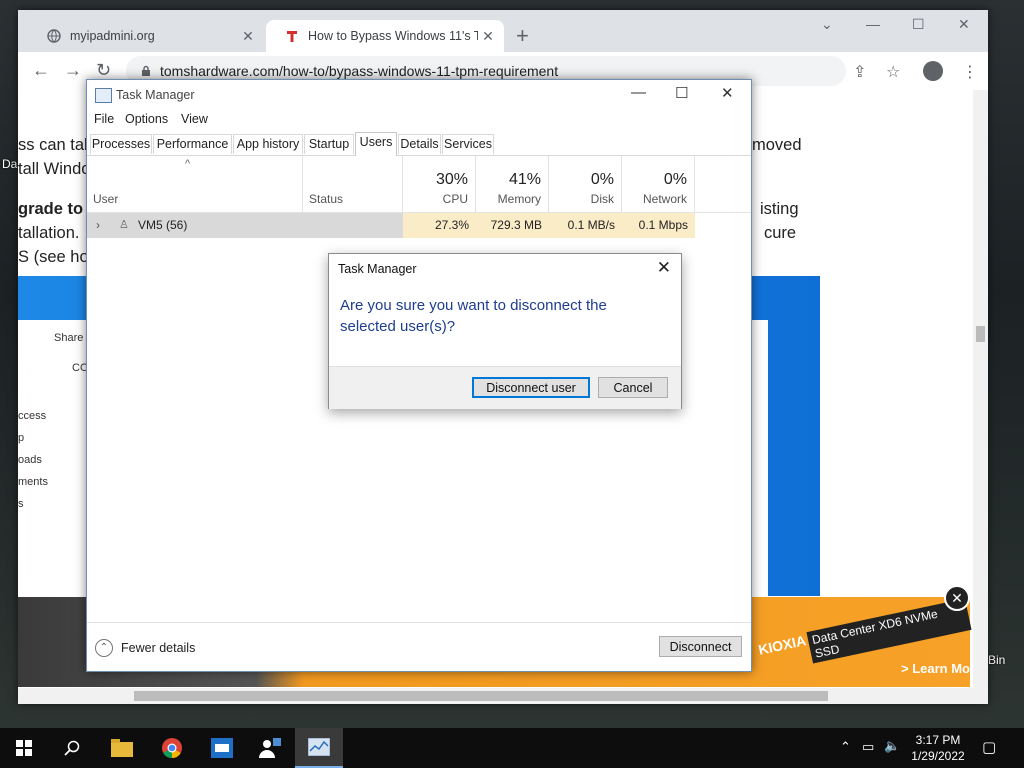 This screenshot has height=768, width=1024. What do you see at coordinates (938, 748) in the screenshot?
I see `system-clock: 3:17 PM 1/29/2022` at bounding box center [938, 748].